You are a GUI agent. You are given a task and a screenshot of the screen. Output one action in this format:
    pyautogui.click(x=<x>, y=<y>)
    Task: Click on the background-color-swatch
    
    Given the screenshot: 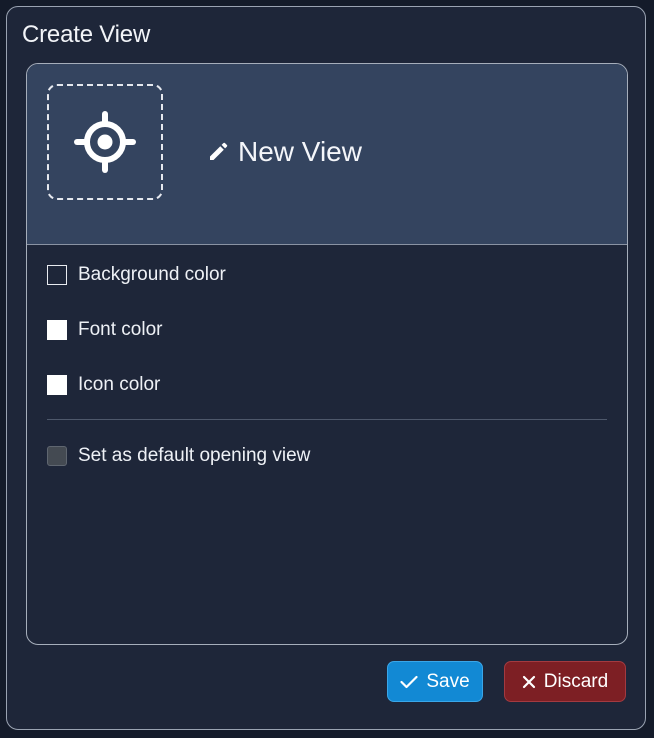 What is the action you would take?
    pyautogui.click(x=57, y=275)
    